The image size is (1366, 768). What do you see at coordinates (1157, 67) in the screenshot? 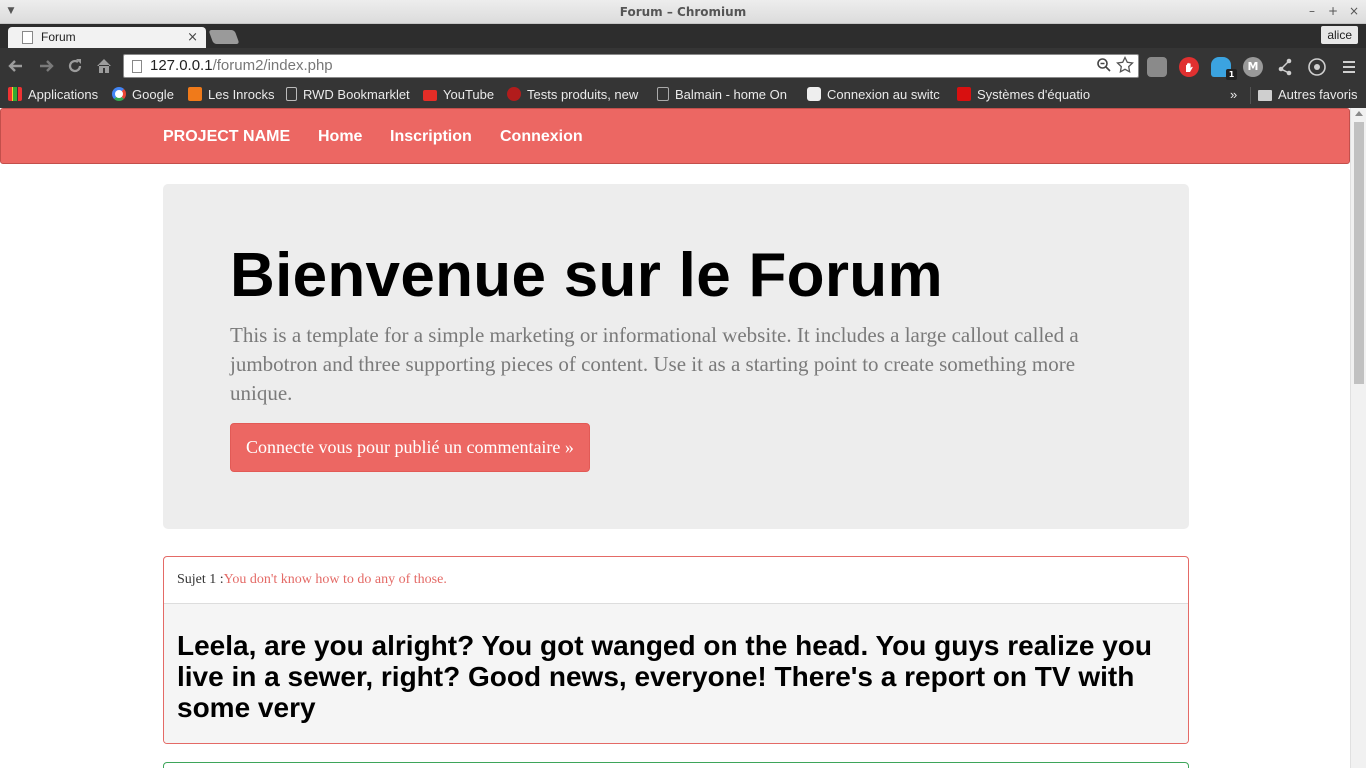
I see `camera-ext-icon` at bounding box center [1157, 67].